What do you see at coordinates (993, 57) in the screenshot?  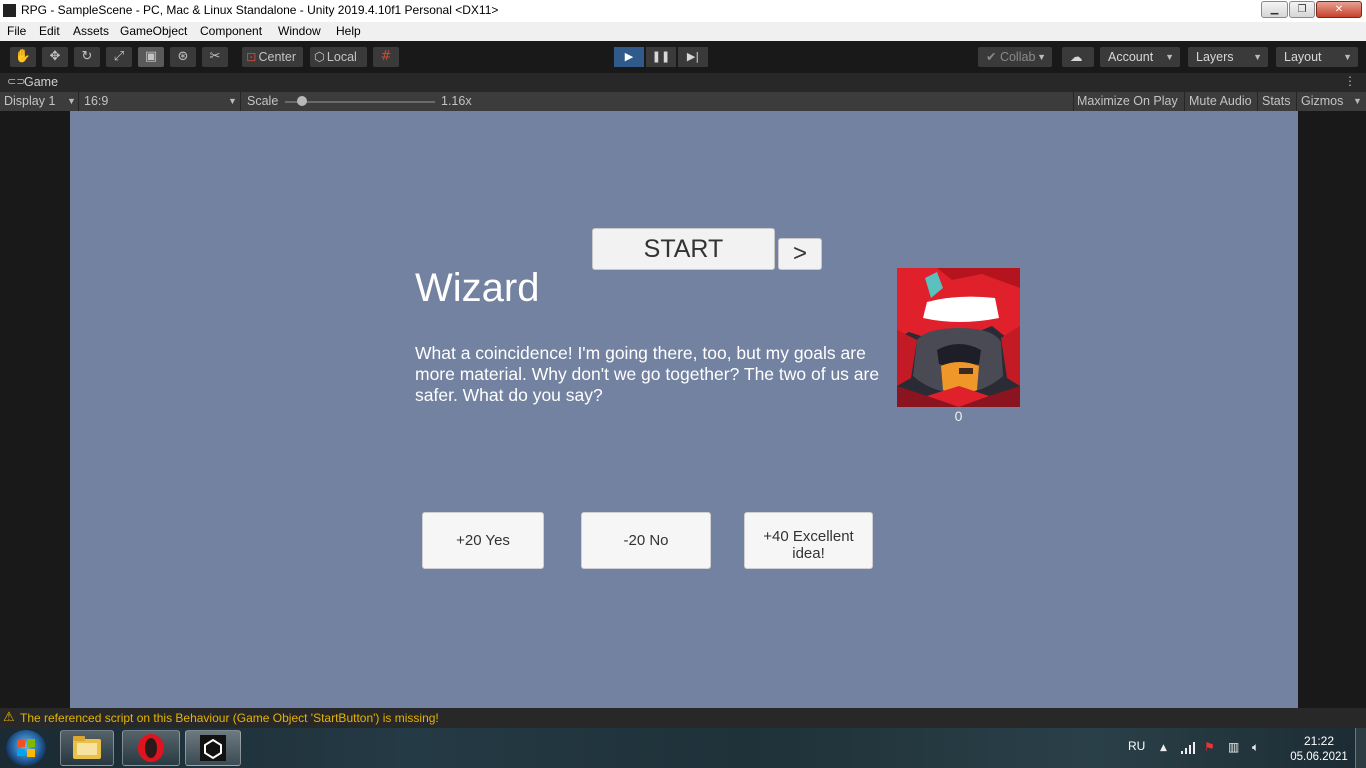 I see `check-icon: ✔` at bounding box center [993, 57].